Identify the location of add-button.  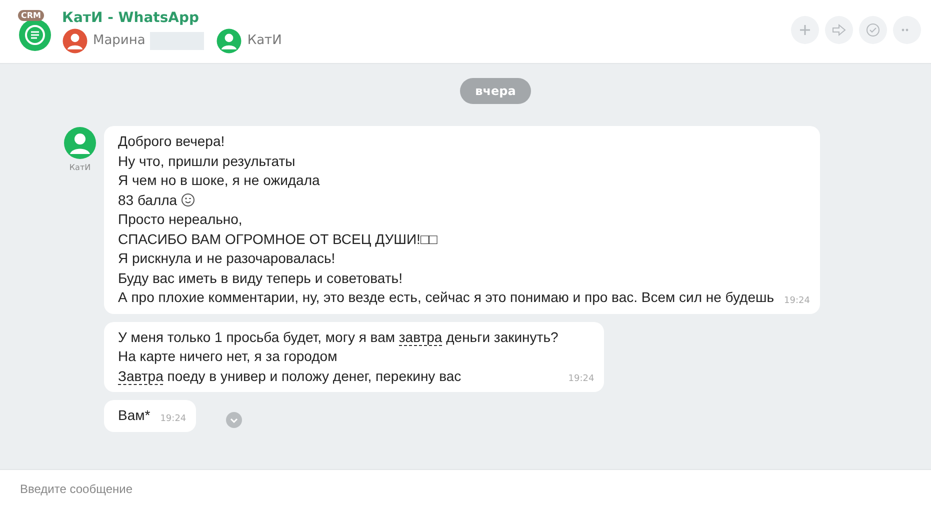
(805, 30).